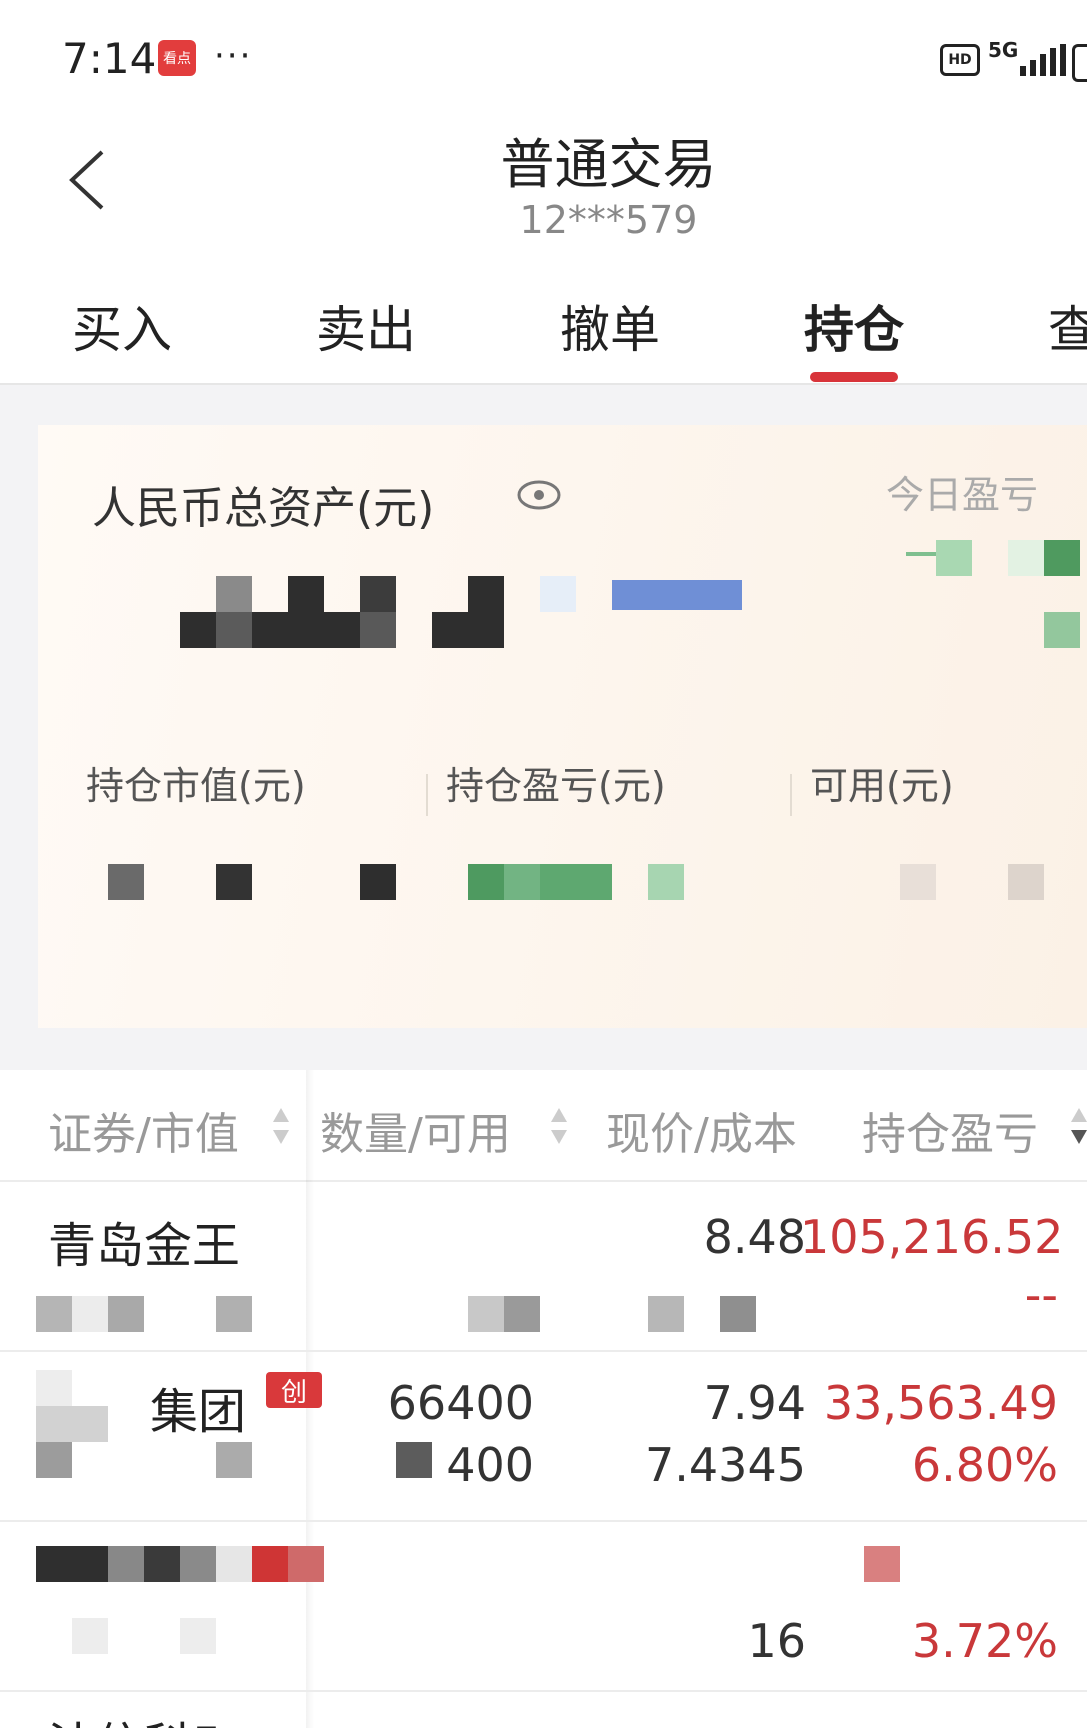 The image size is (1087, 1728). Describe the element at coordinates (543, 1266) in the screenshot. I see `table-row: 青岛金王 8.48 105,216.52 --` at that location.